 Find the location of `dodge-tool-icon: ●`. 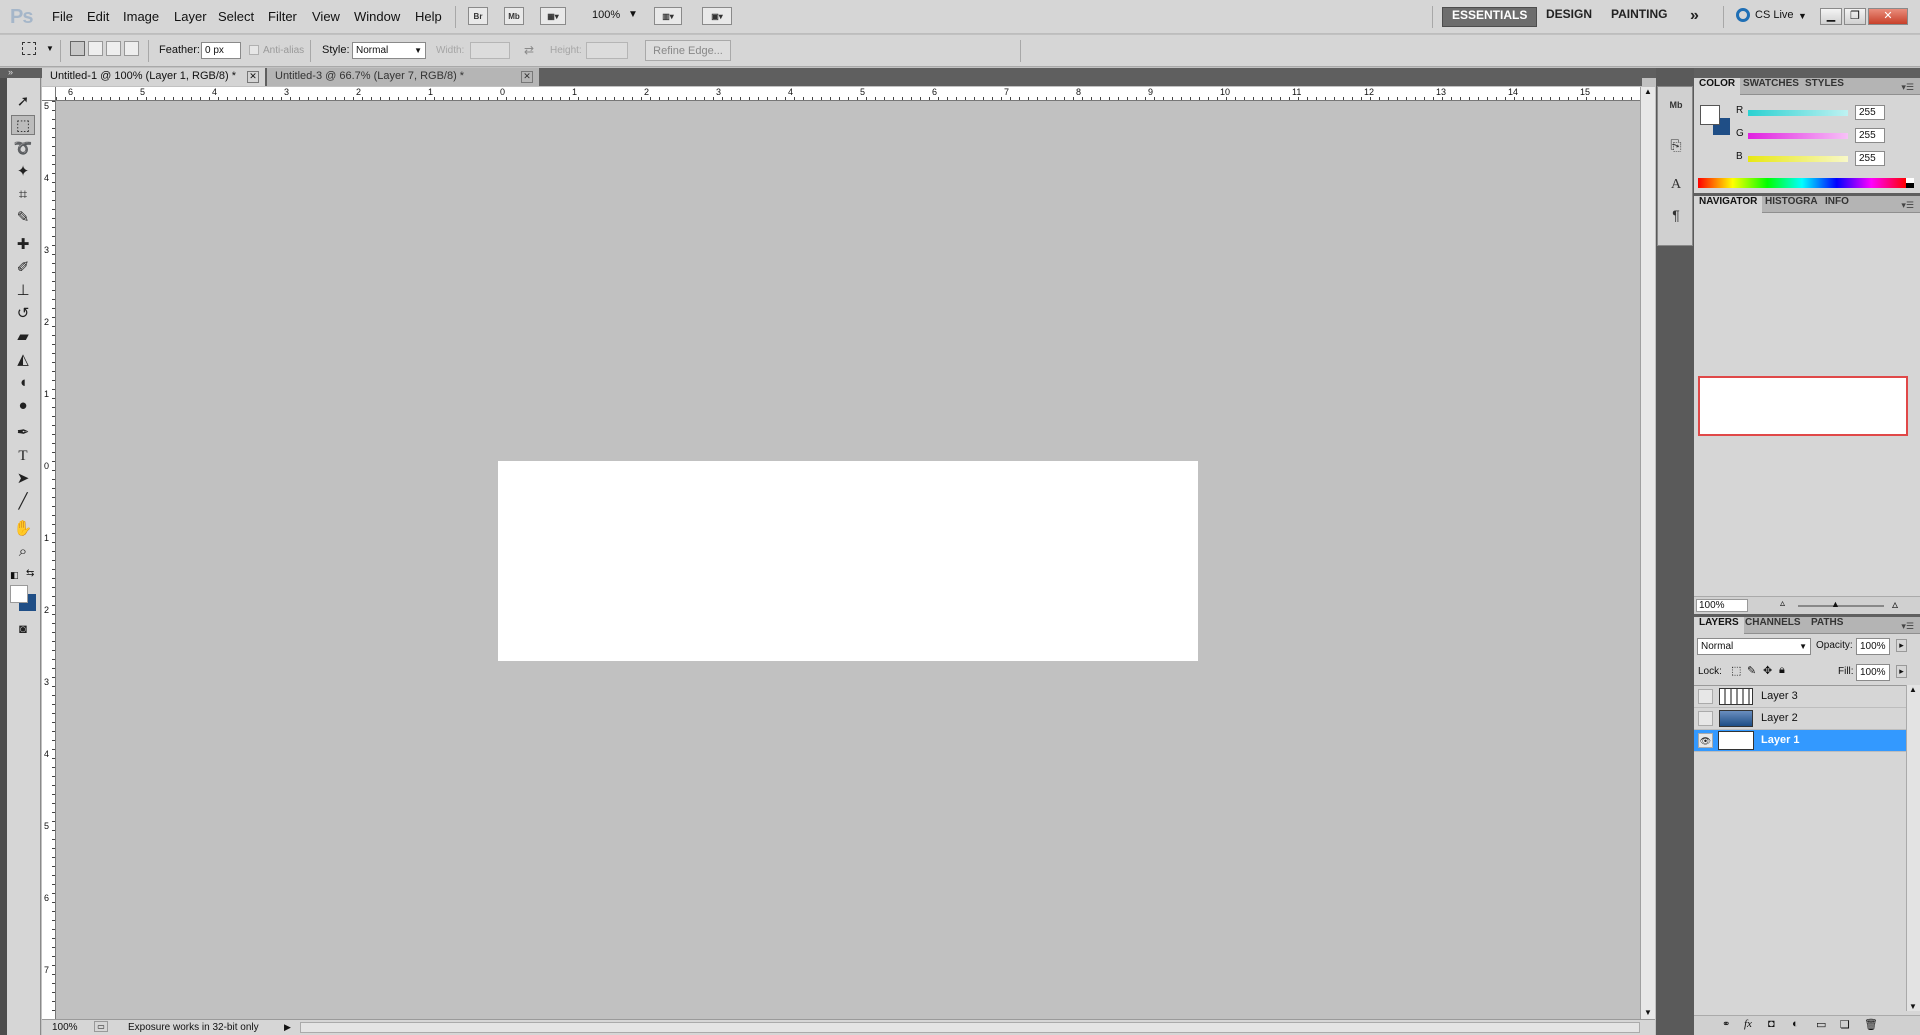

dodge-tool-icon: ● is located at coordinates (23, 406).